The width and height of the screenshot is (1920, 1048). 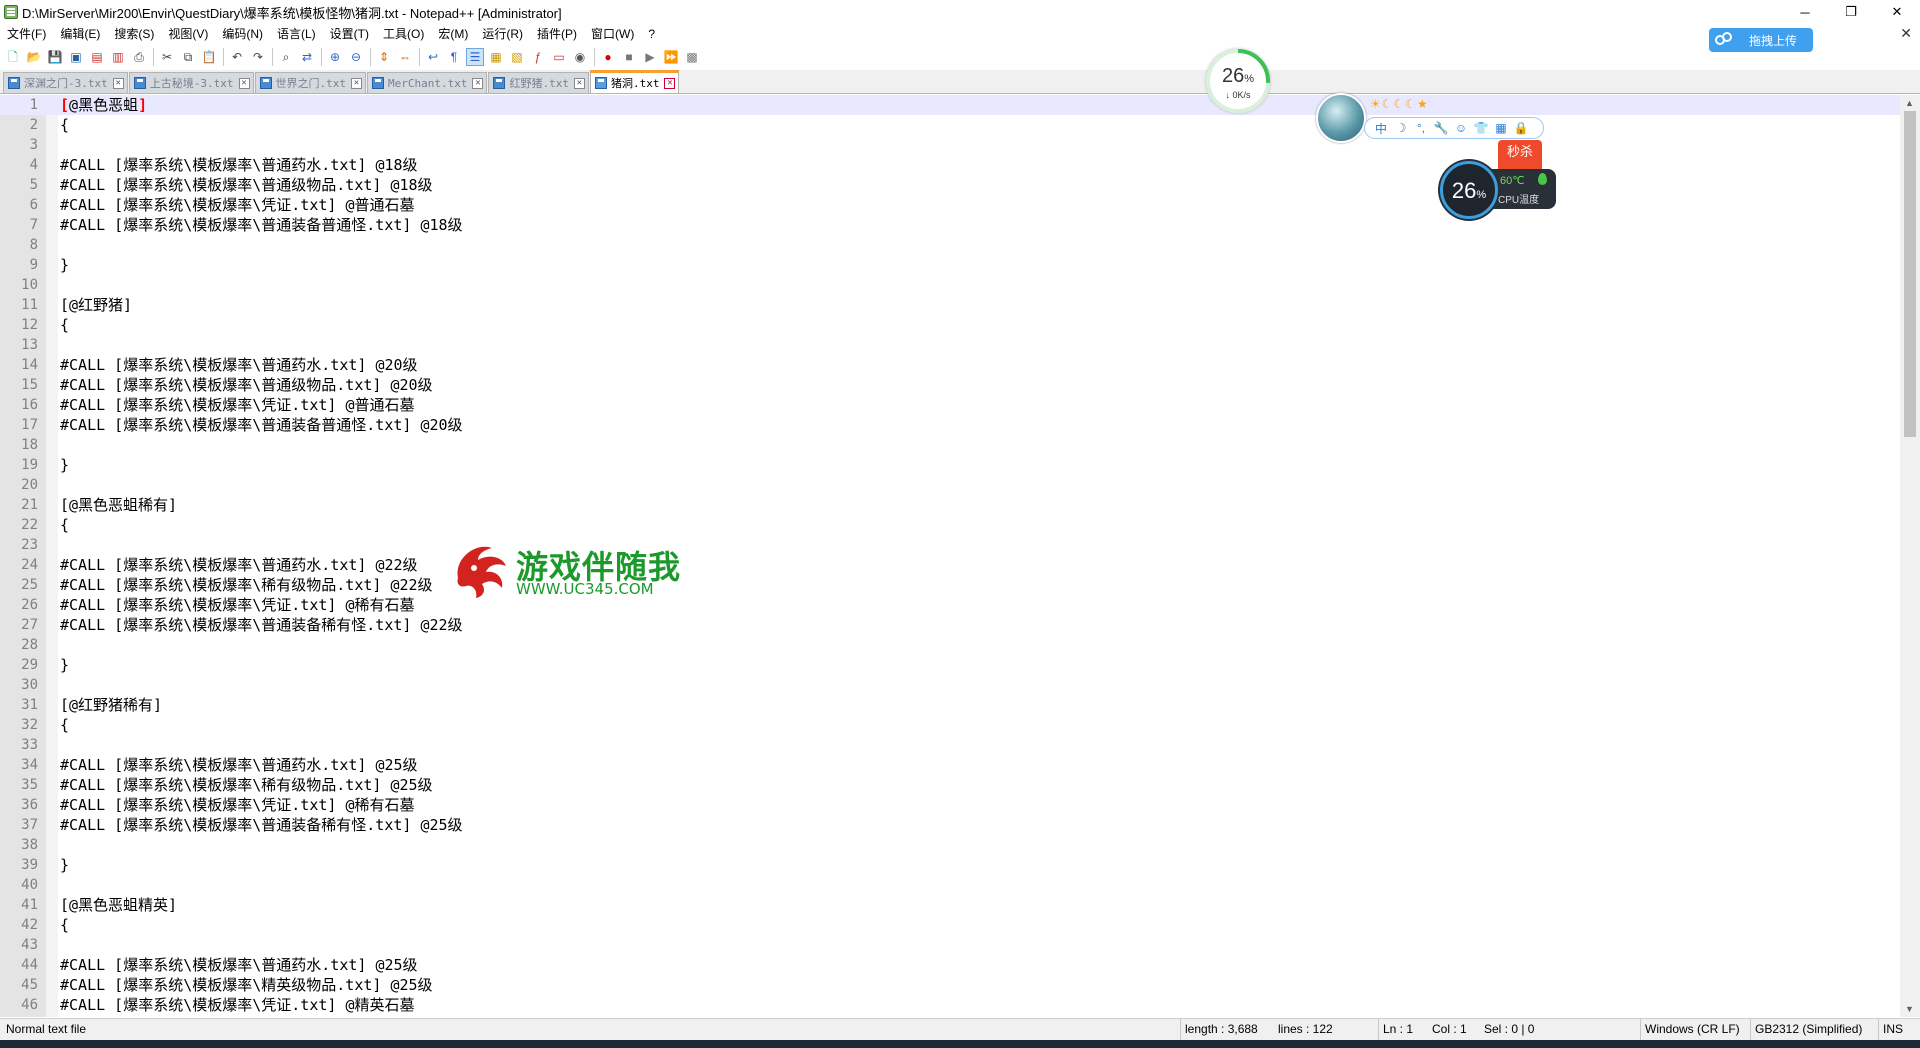 I want to click on save-icon: 💾, so click(x=55, y=57).